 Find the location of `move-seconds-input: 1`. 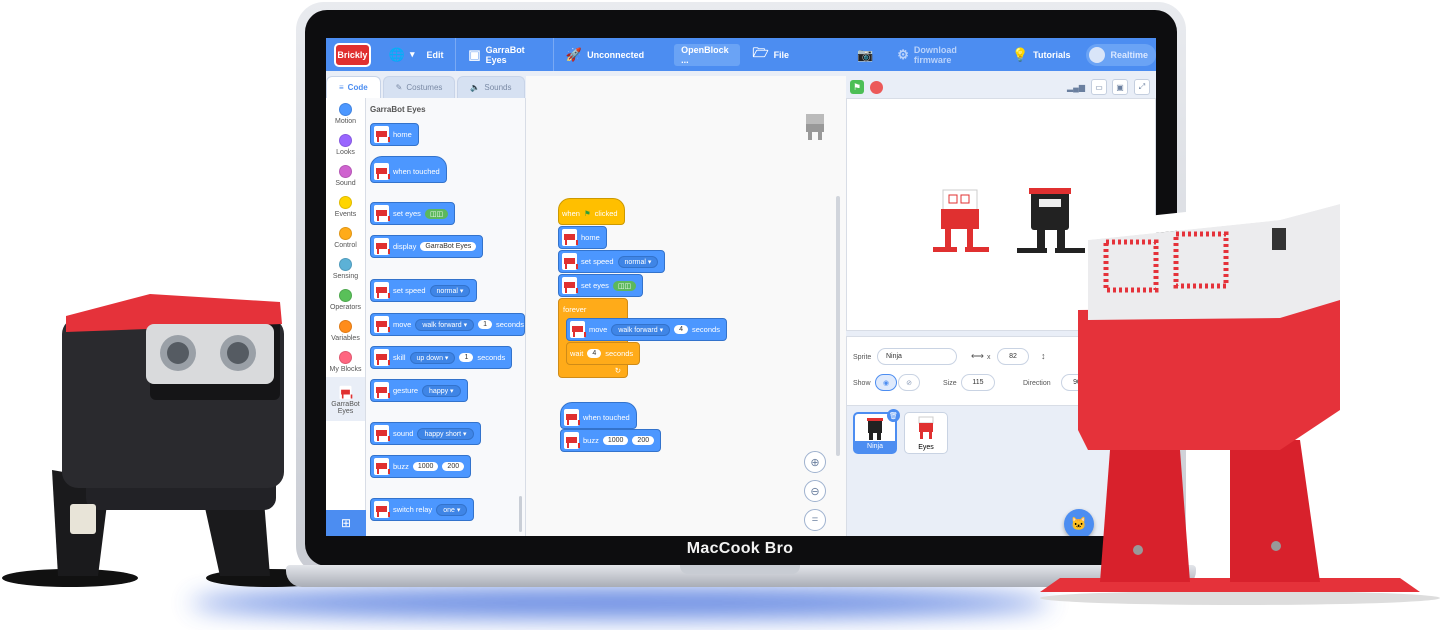

move-seconds-input: 1 is located at coordinates (485, 324).